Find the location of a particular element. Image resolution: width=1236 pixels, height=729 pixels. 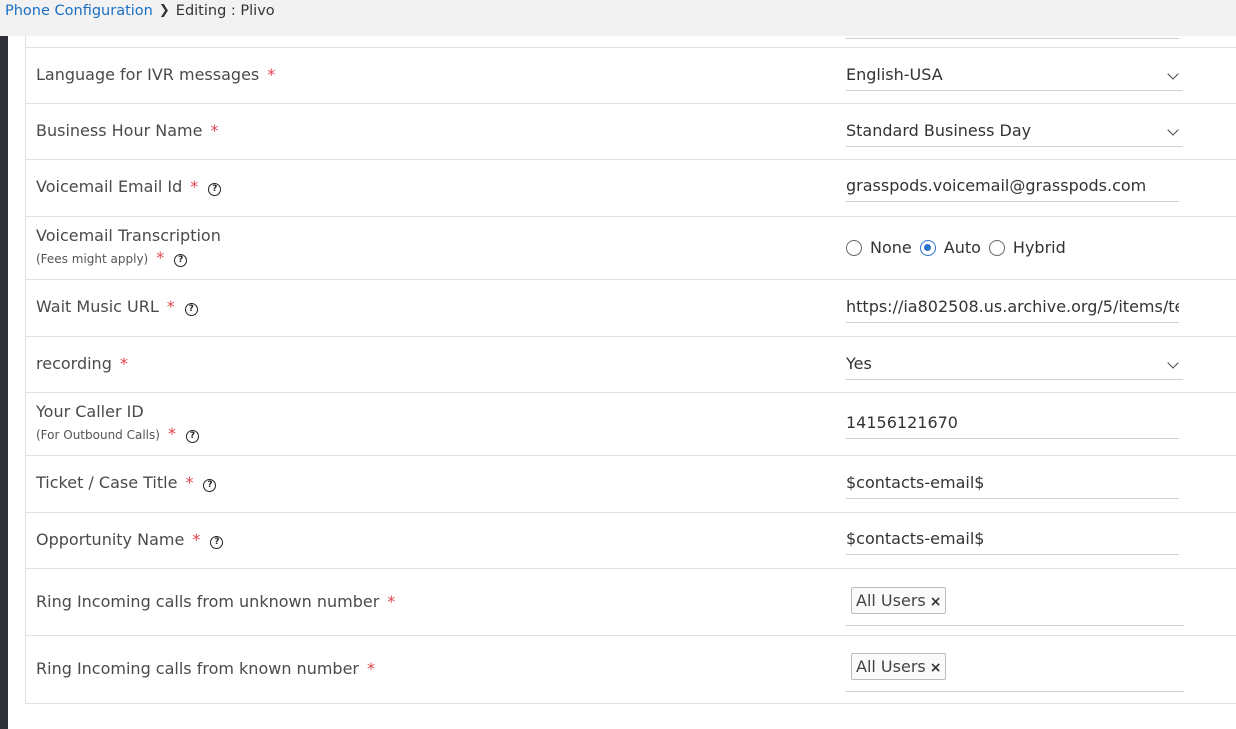

opportunity-input: $contacts-email$ is located at coordinates (1012, 540).